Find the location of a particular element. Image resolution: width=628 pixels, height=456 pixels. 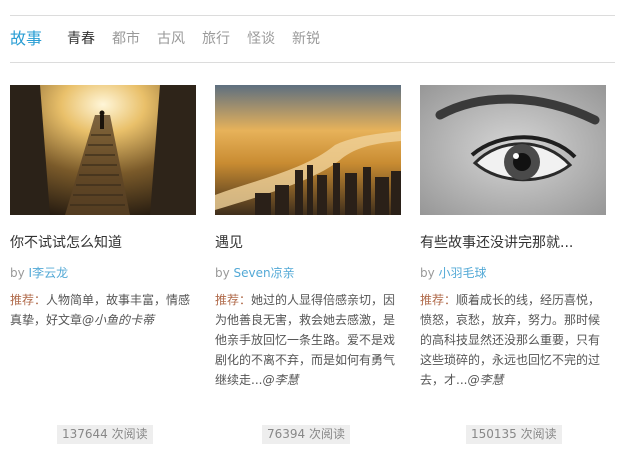

tab-travel: 旅行 is located at coordinates (216, 39).